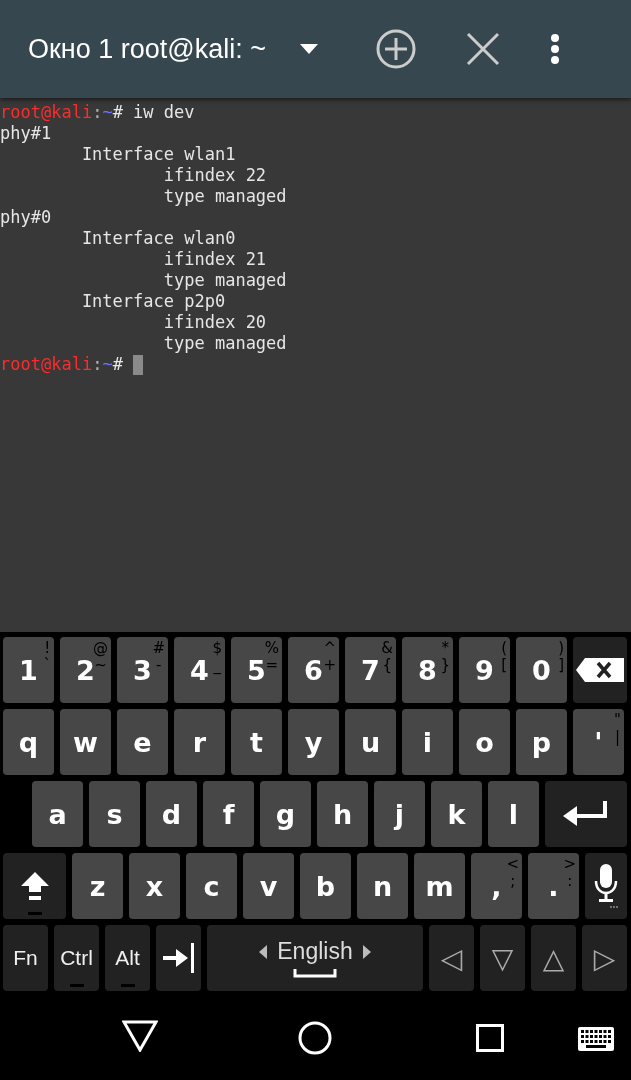 This screenshot has width=631, height=1080. I want to click on key-hint: ), so click(561, 648).